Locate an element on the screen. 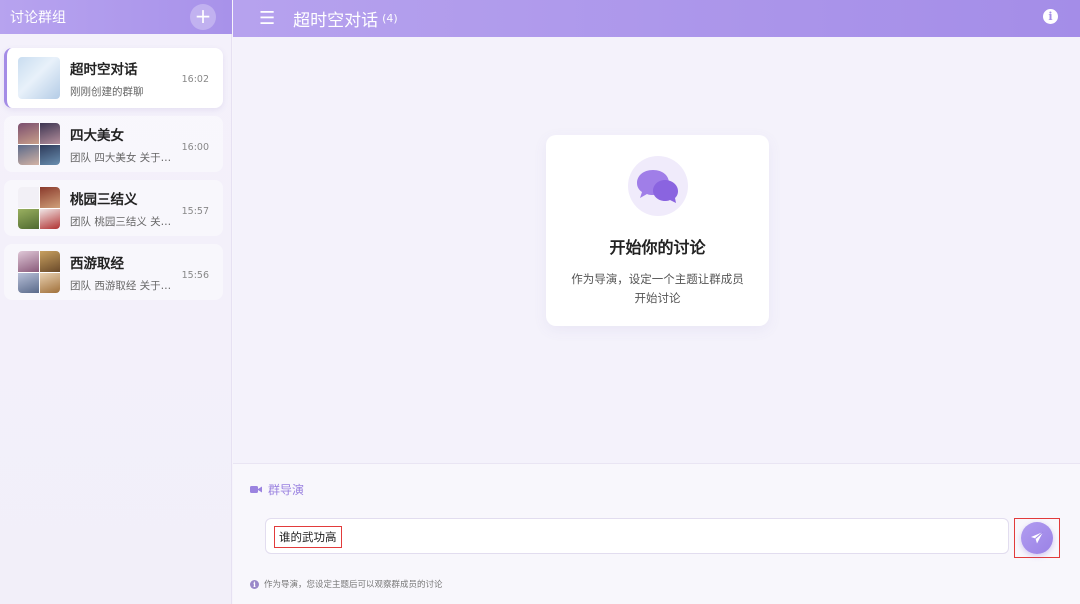 This screenshot has height=604, width=1080. info-icon: i is located at coordinates (1050, 16).